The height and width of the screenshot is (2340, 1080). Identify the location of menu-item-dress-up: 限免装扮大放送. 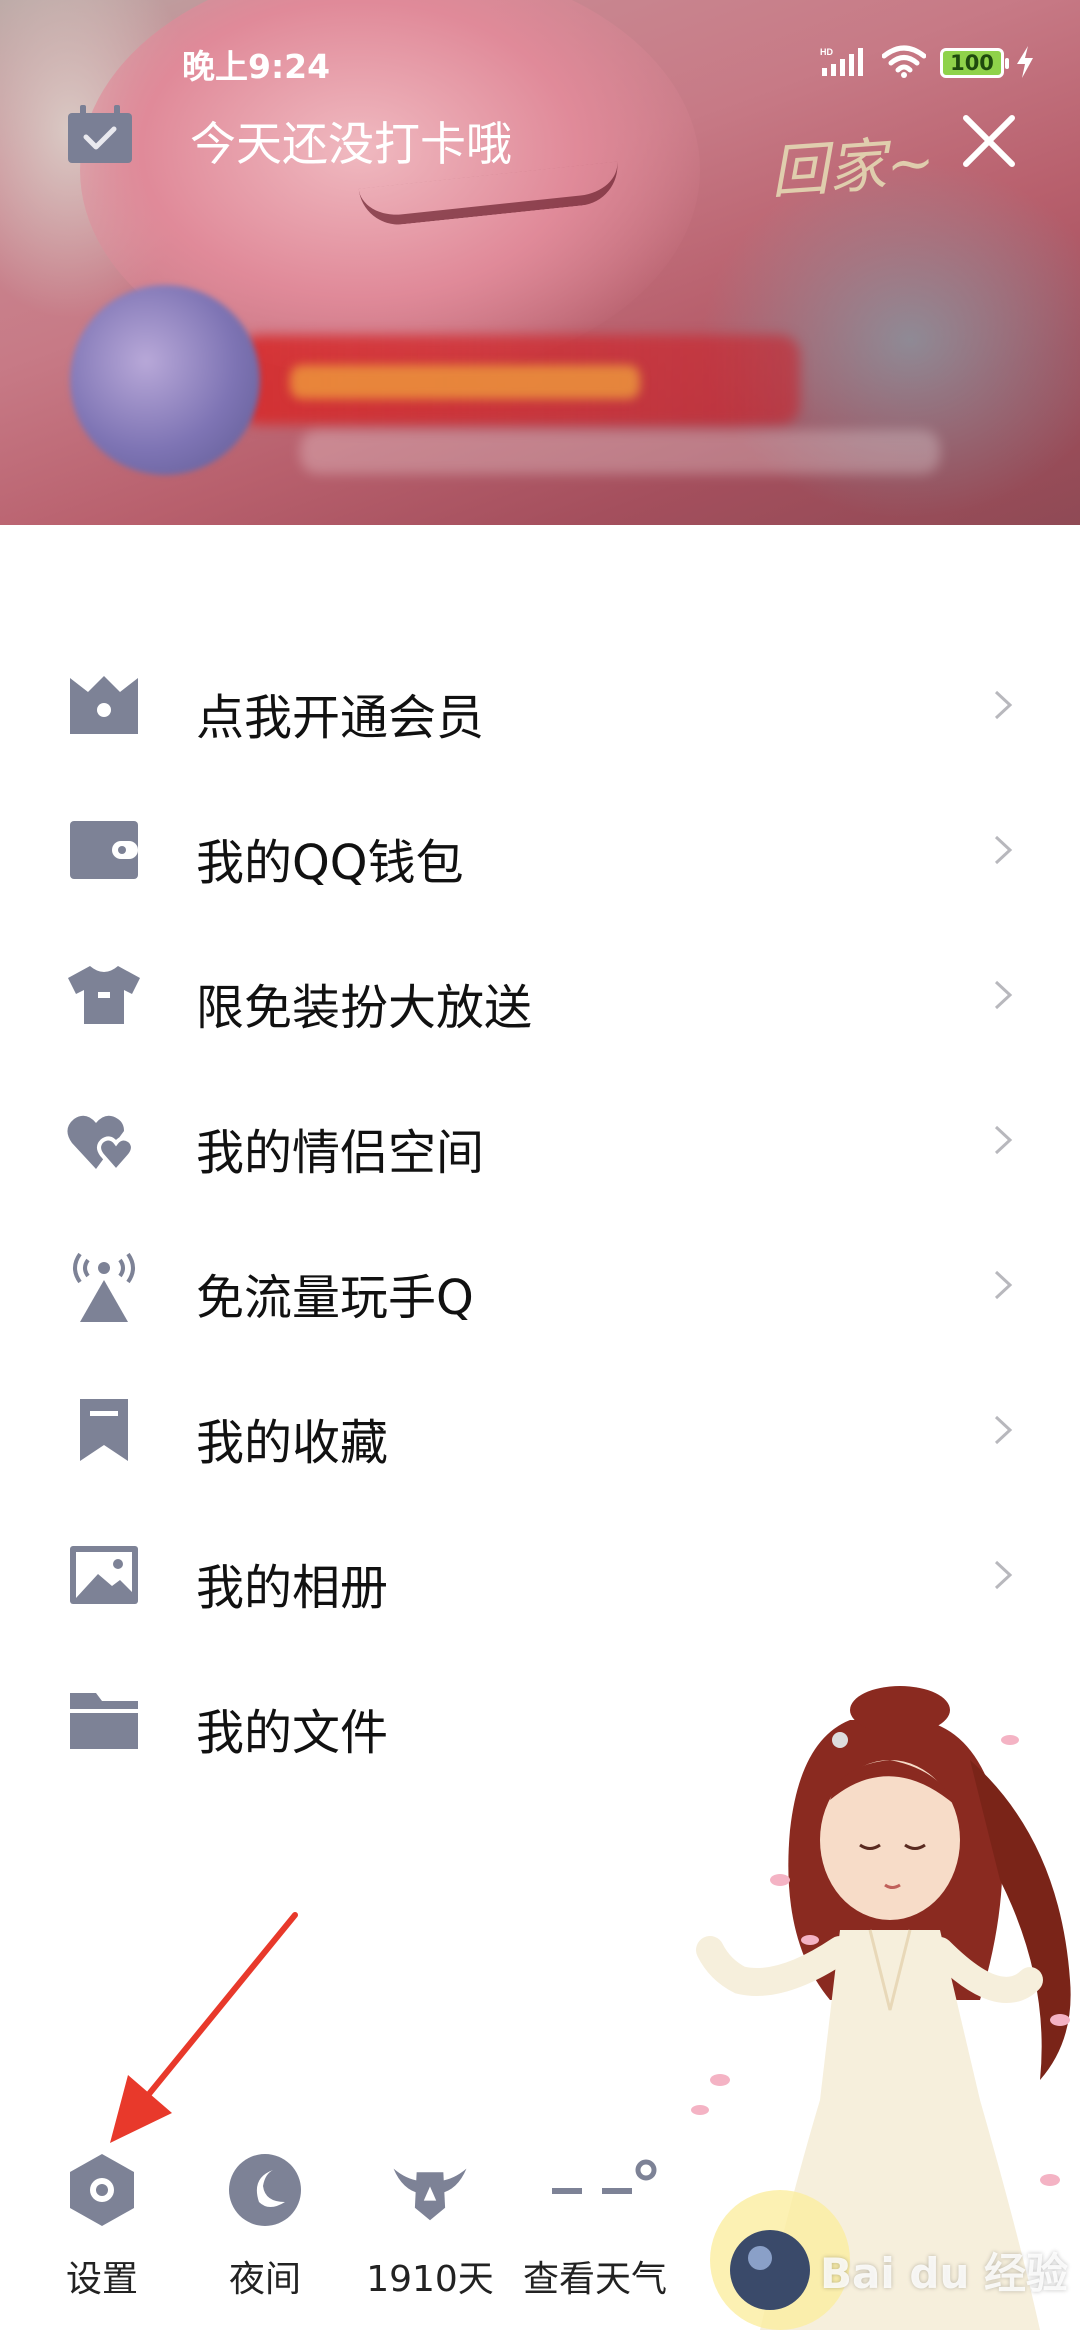
(540, 995).